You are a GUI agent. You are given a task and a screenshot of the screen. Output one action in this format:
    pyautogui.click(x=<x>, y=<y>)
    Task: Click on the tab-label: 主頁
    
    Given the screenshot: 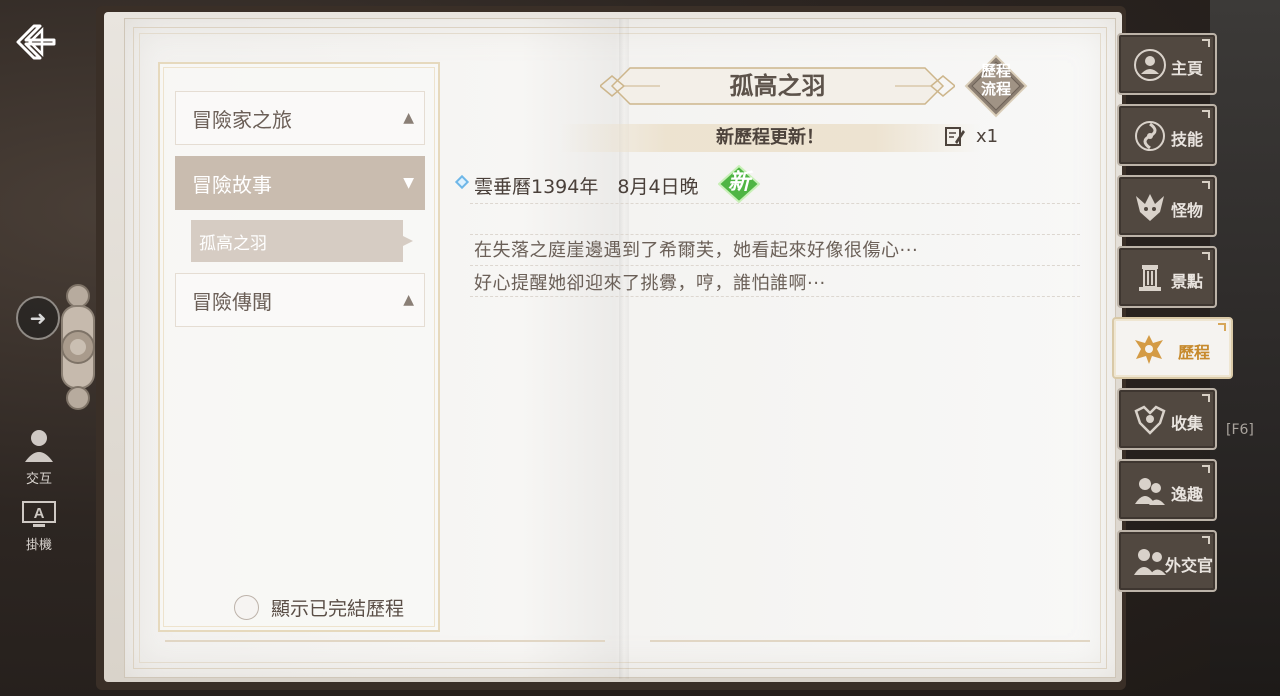 What is the action you would take?
    pyautogui.click(x=1187, y=68)
    